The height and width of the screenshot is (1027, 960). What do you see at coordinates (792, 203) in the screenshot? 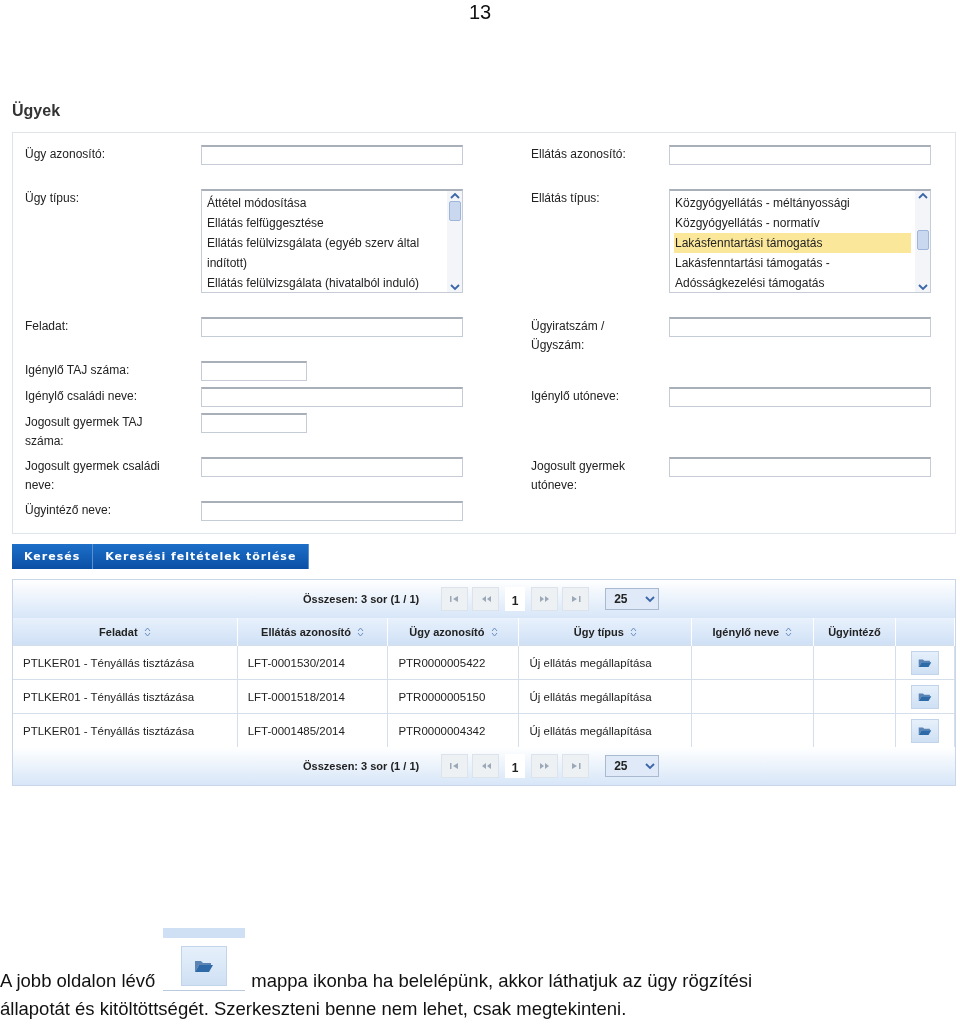
I see `list-item: Közgyógyellátás - méltányossági` at bounding box center [792, 203].